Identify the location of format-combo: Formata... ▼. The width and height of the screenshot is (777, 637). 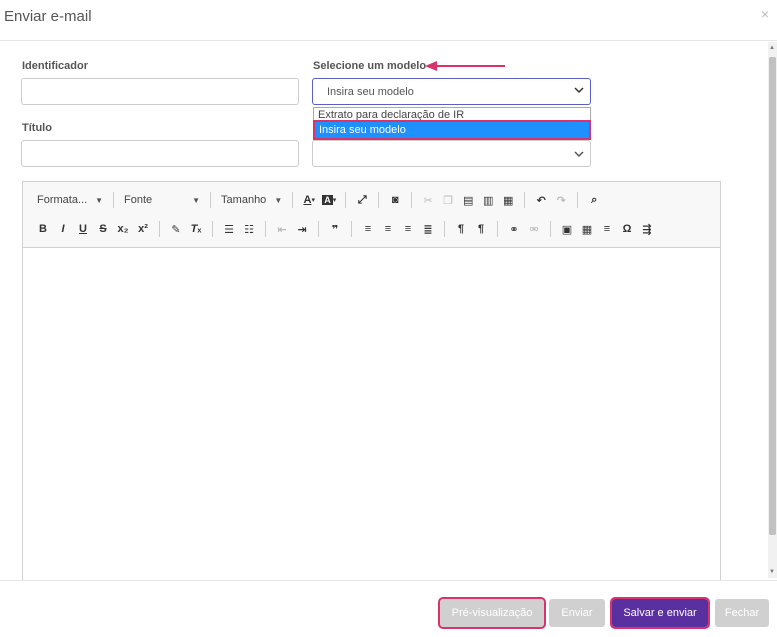
(70, 200).